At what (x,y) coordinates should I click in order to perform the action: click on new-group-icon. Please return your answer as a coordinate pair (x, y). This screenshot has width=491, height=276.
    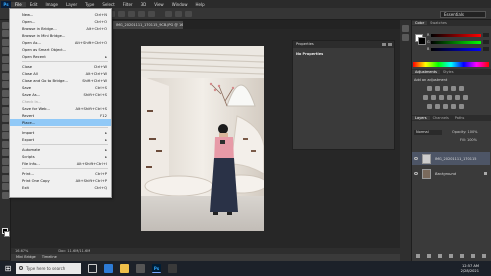
    Looking at the image, I should click on (462, 255).